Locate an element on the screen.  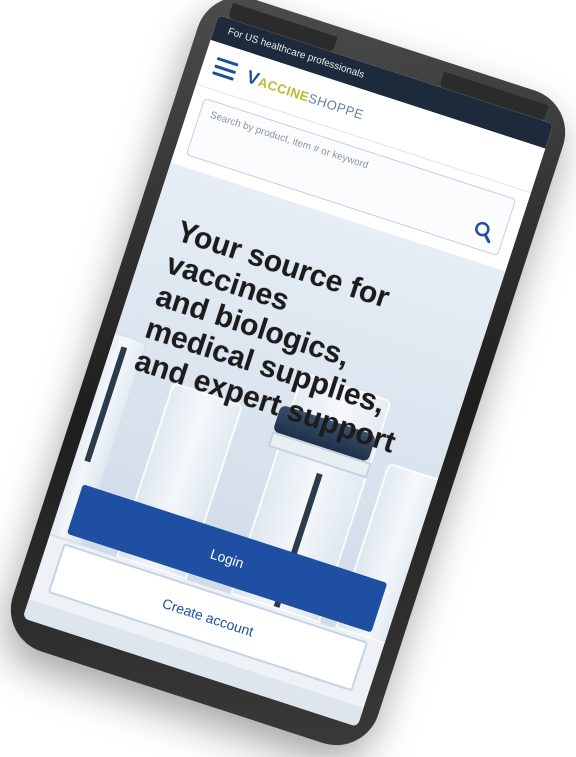
hamburger-menu-icon is located at coordinates (225, 68).